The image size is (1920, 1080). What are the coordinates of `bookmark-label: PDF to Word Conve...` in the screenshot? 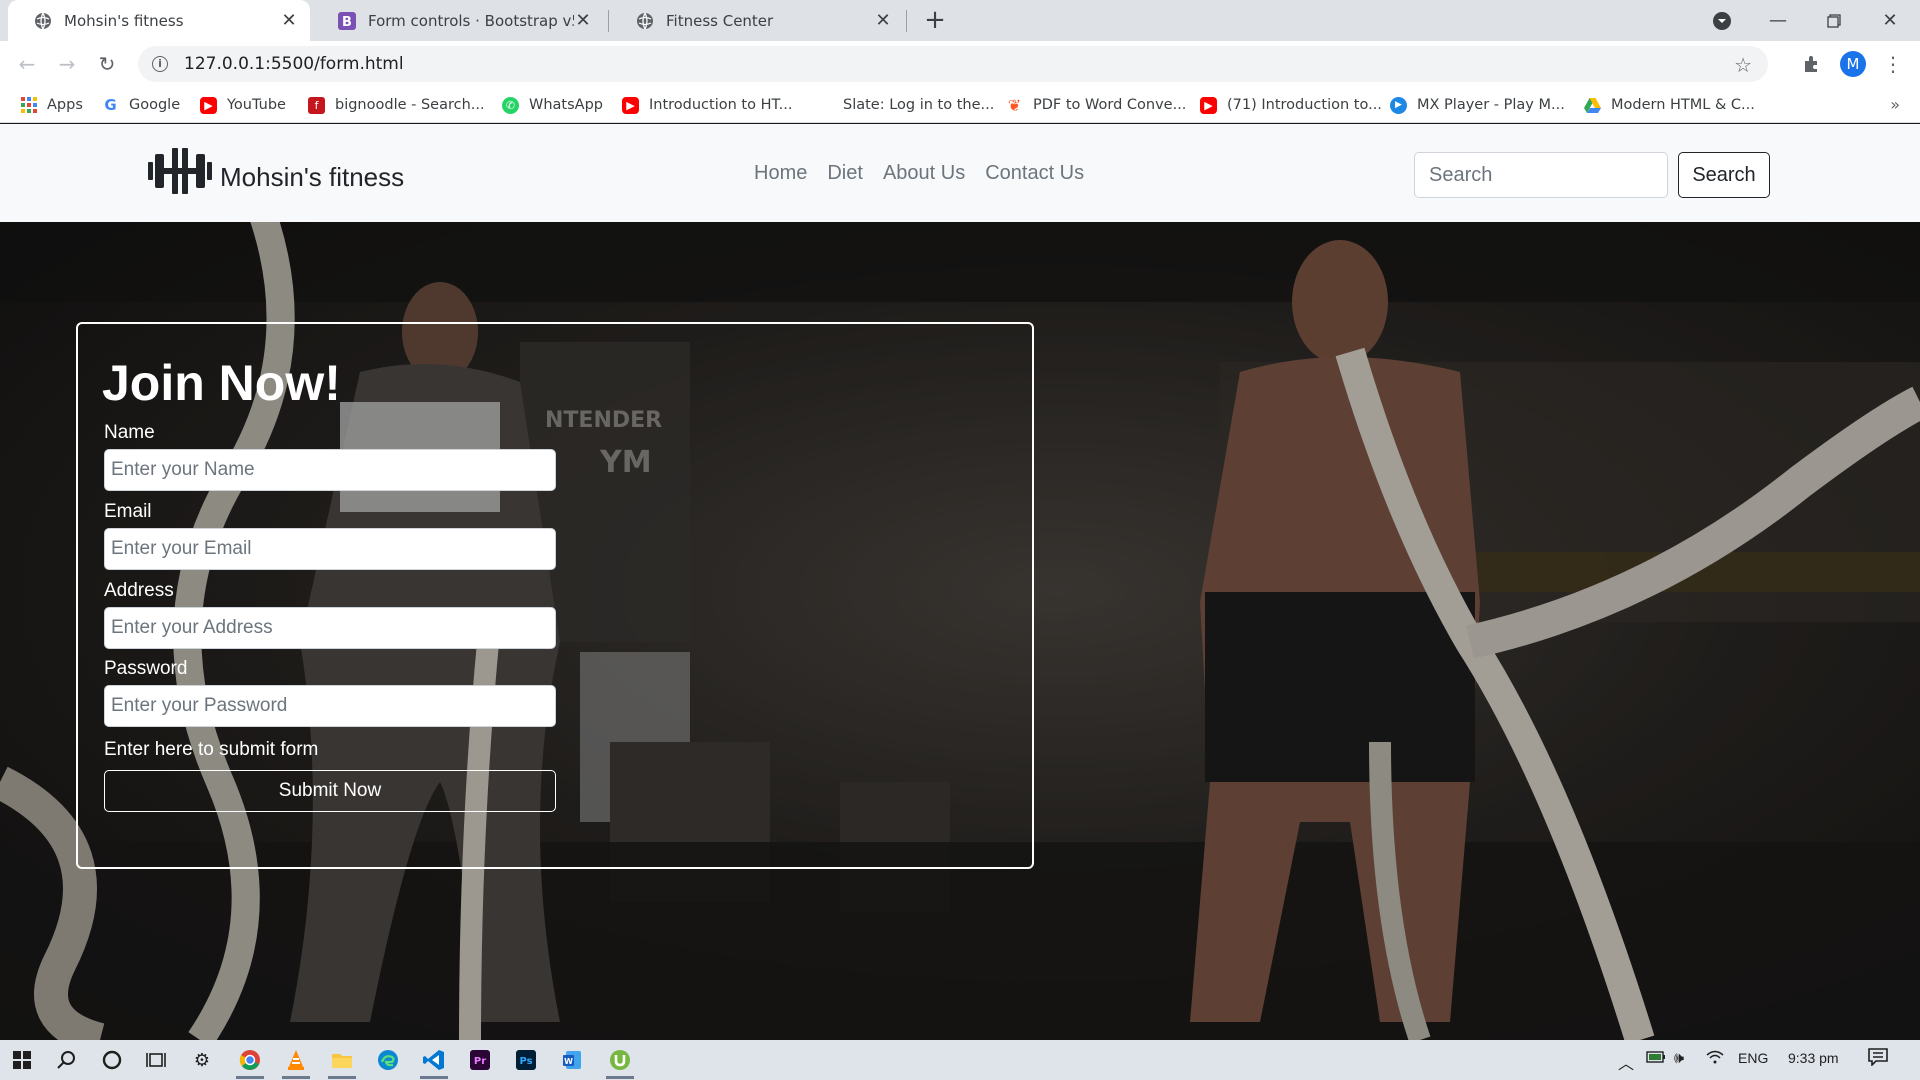 It's located at (1110, 105).